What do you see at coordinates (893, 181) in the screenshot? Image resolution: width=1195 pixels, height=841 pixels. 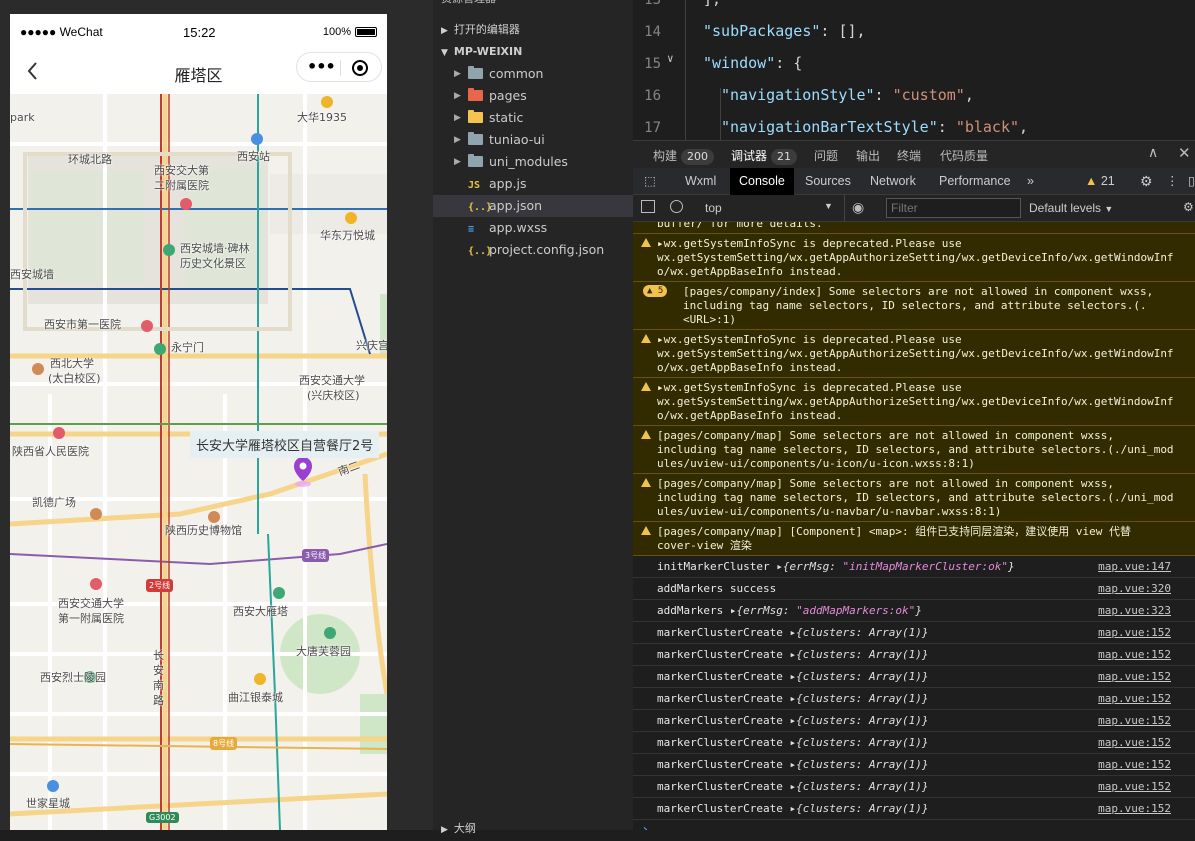 I see `devtab-network: Network` at bounding box center [893, 181].